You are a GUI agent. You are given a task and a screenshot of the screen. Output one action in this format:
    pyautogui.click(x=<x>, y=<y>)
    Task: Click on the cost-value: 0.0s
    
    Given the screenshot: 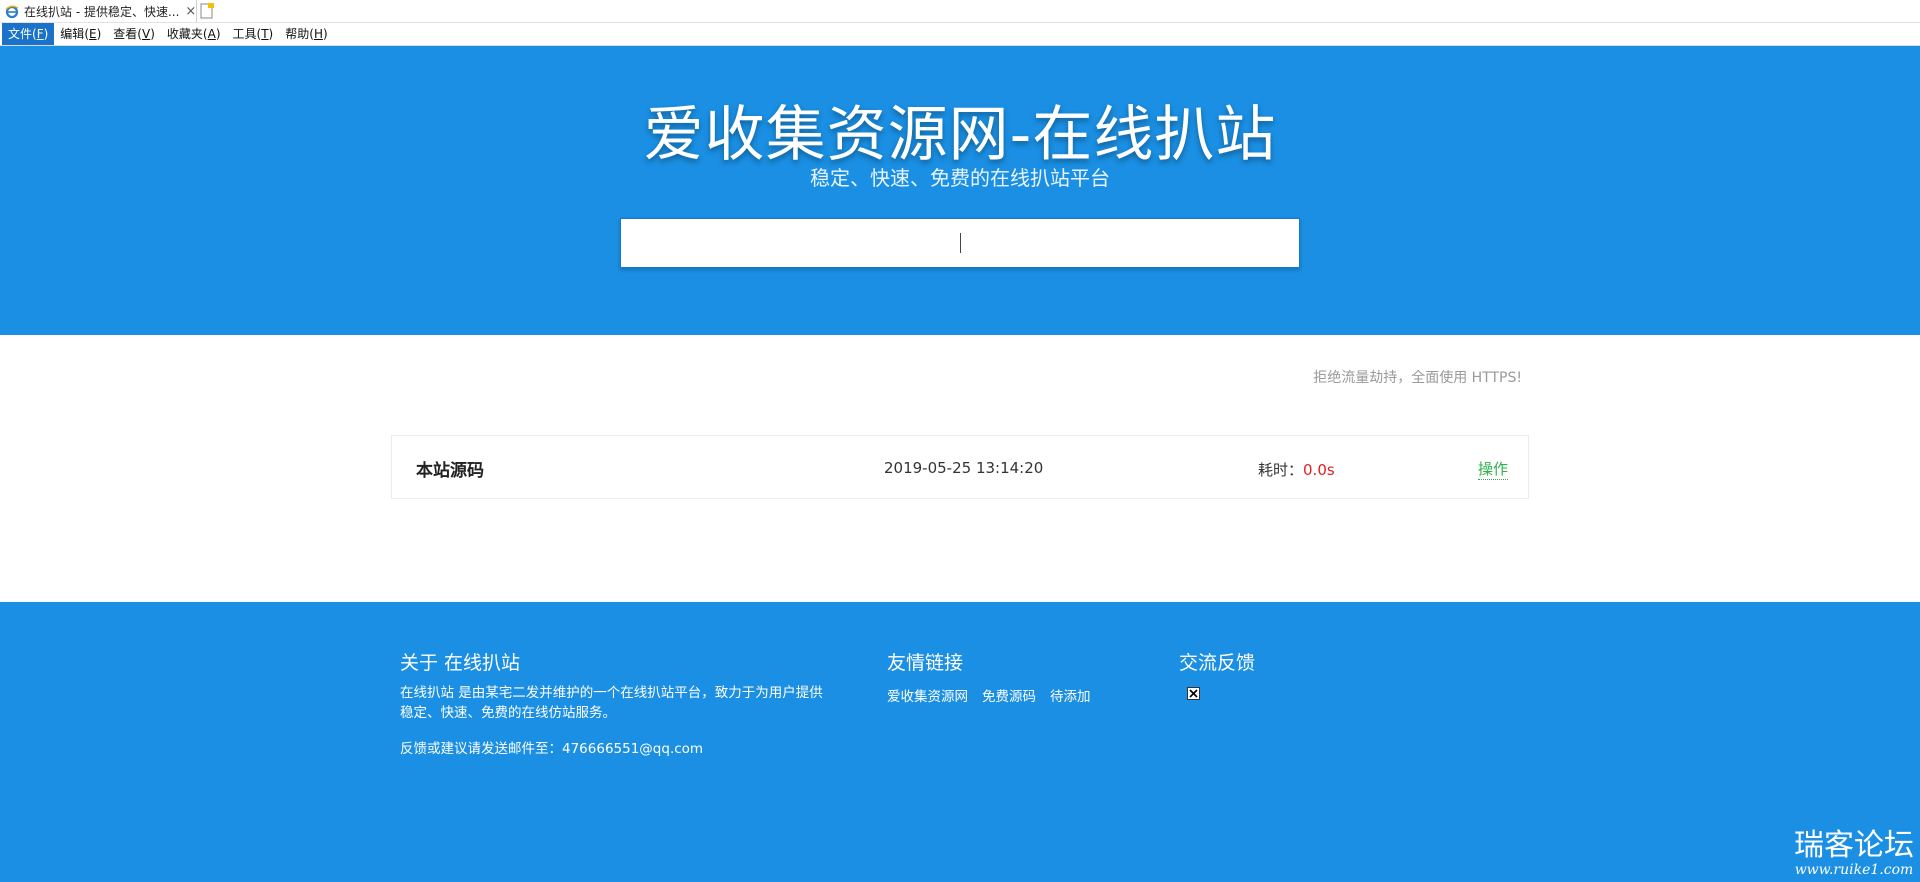 What is the action you would take?
    pyautogui.click(x=1319, y=470)
    